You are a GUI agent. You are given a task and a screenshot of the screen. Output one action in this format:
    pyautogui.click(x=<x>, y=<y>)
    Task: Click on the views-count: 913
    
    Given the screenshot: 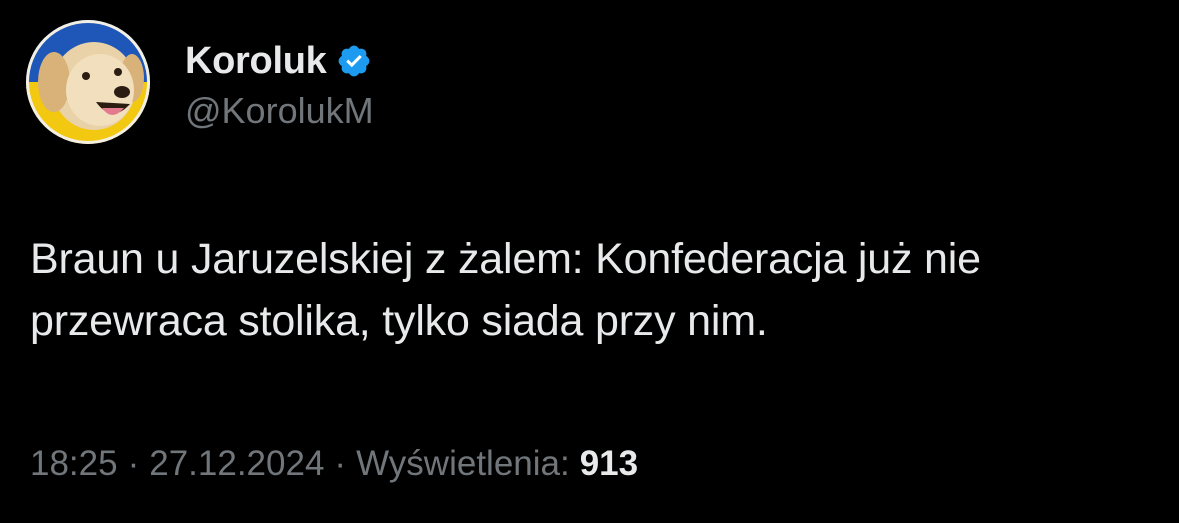 What is the action you would take?
    pyautogui.click(x=609, y=463)
    